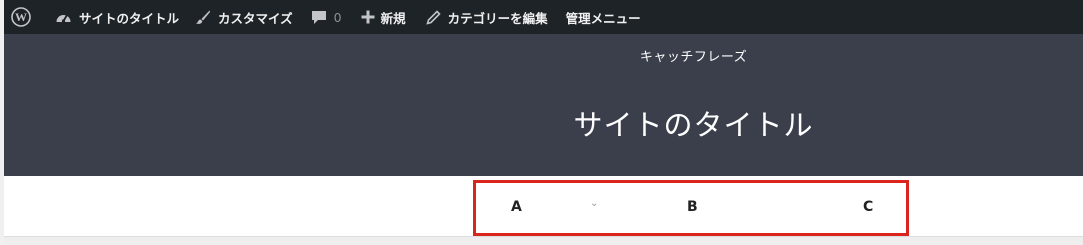 The height and width of the screenshot is (245, 1083). What do you see at coordinates (368, 17) in the screenshot?
I see `plus-icon` at bounding box center [368, 17].